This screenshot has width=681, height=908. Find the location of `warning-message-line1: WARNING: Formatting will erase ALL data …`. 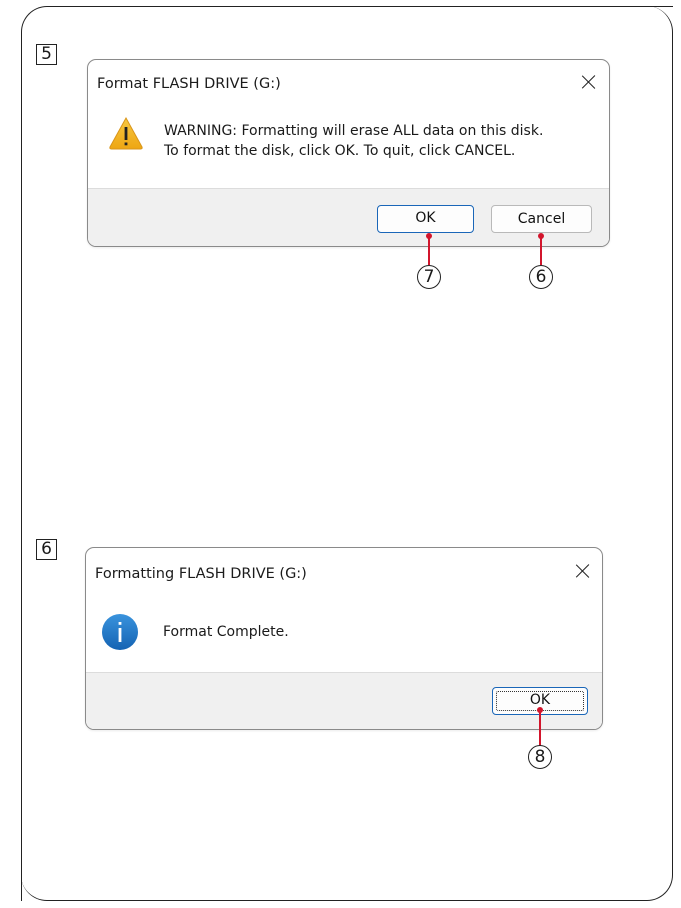

warning-message-line1: WARNING: Formatting will erase ALL data … is located at coordinates (354, 131).